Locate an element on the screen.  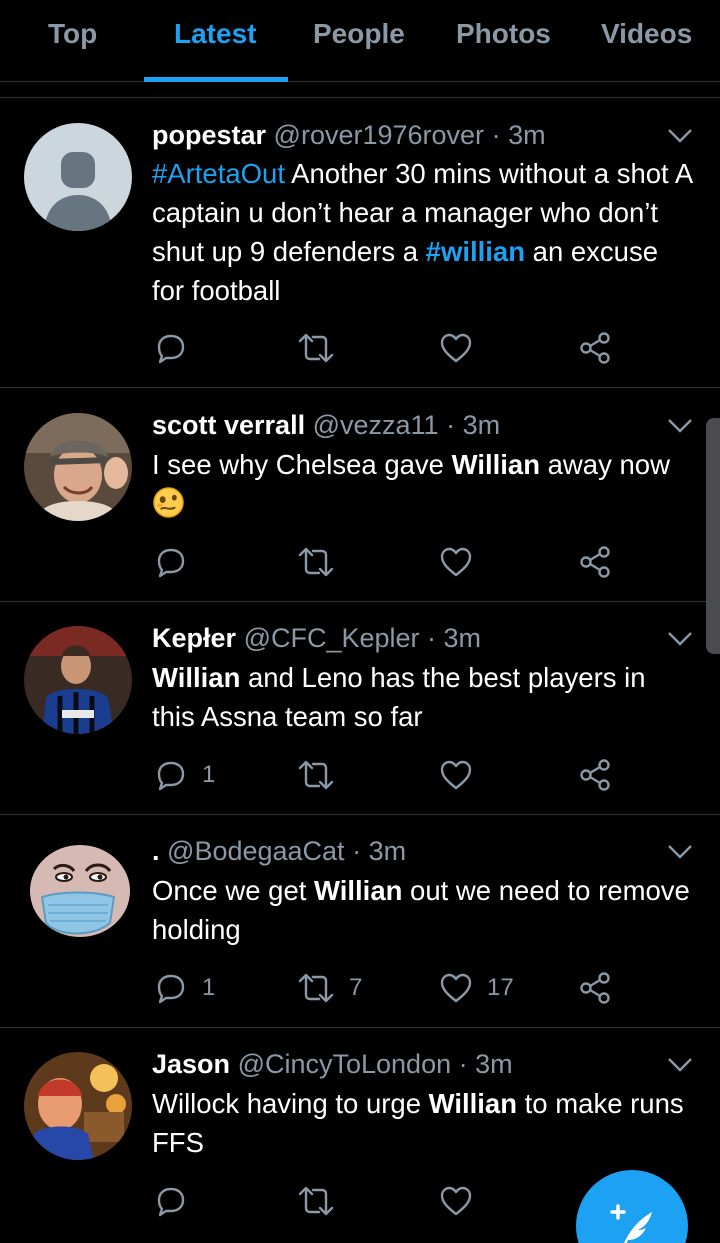
tweet-text-part: Willock having to urge is located at coordinates (290, 1103).